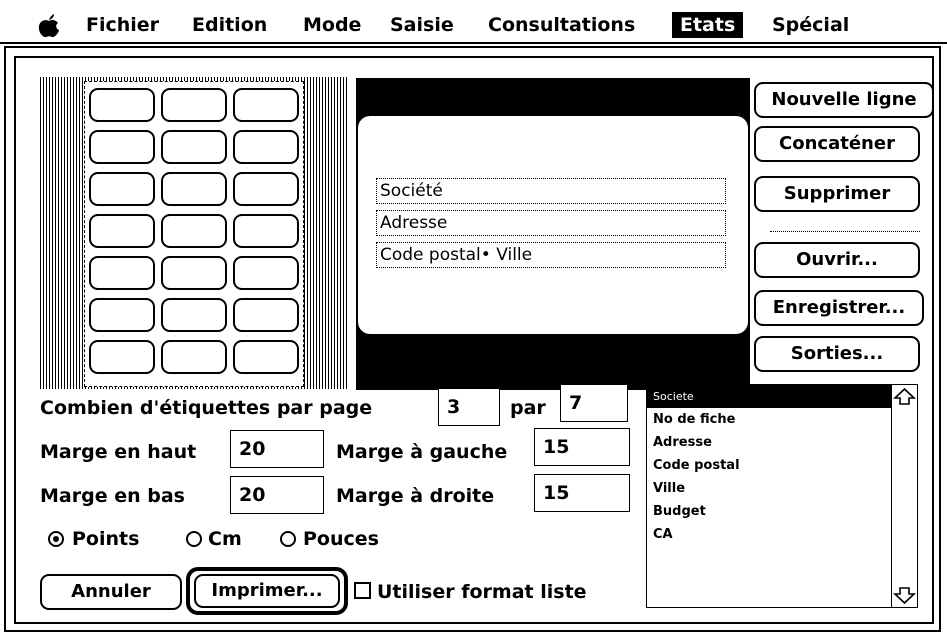 This screenshot has width=947, height=634. Describe the element at coordinates (810, 25) in the screenshot. I see `menu-special: Spécial` at that location.